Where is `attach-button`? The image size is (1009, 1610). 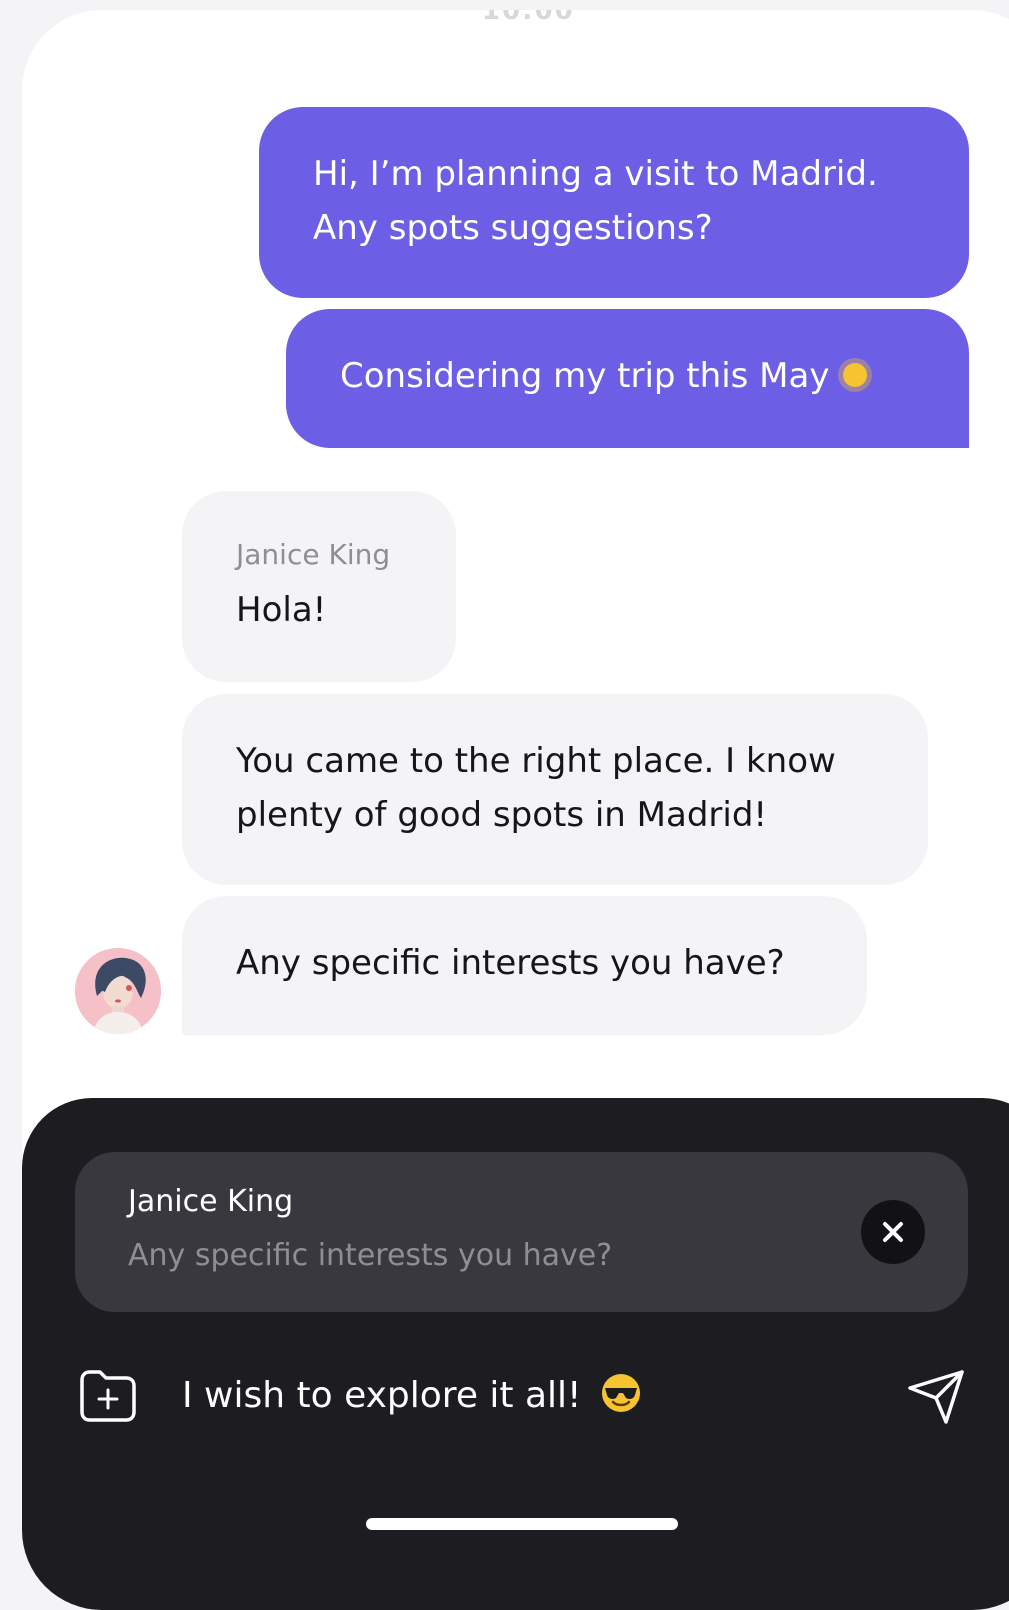
attach-button is located at coordinates (108, 1396).